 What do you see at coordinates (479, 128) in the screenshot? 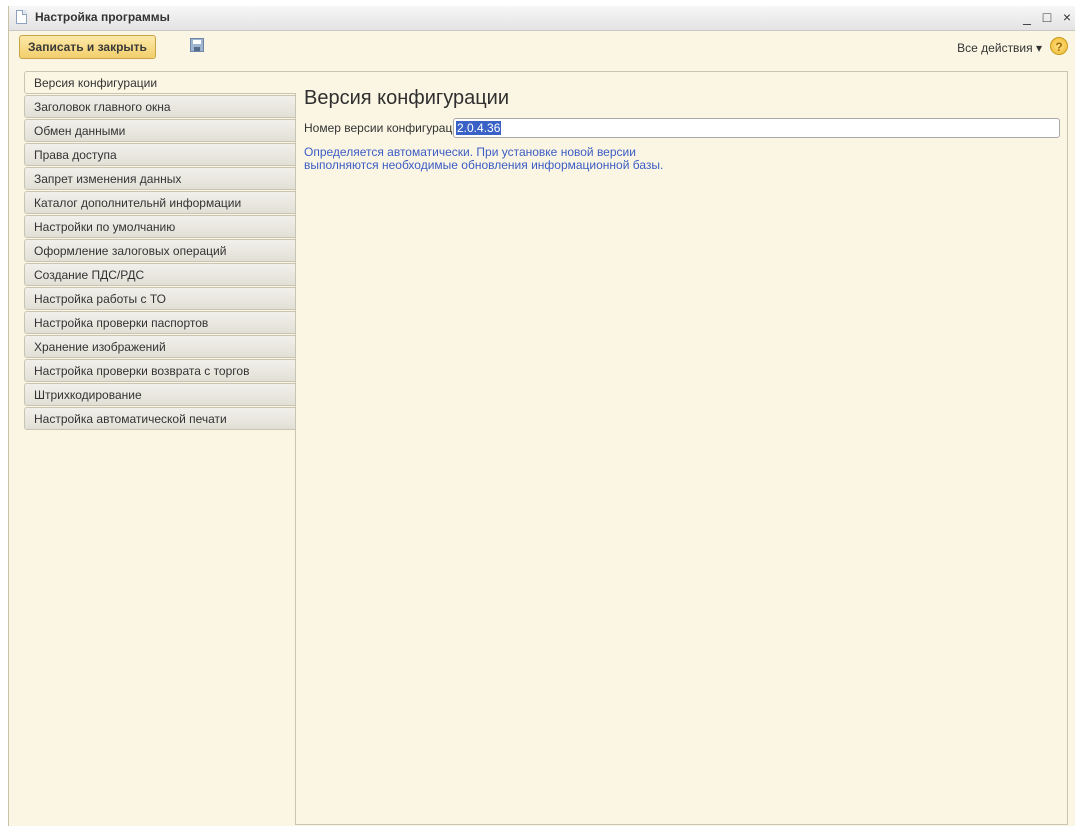
I see `version-value: 2.0.4.36` at bounding box center [479, 128].